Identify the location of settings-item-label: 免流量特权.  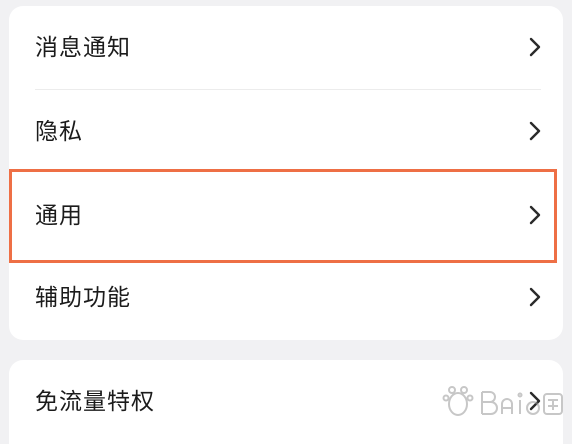
(95, 402).